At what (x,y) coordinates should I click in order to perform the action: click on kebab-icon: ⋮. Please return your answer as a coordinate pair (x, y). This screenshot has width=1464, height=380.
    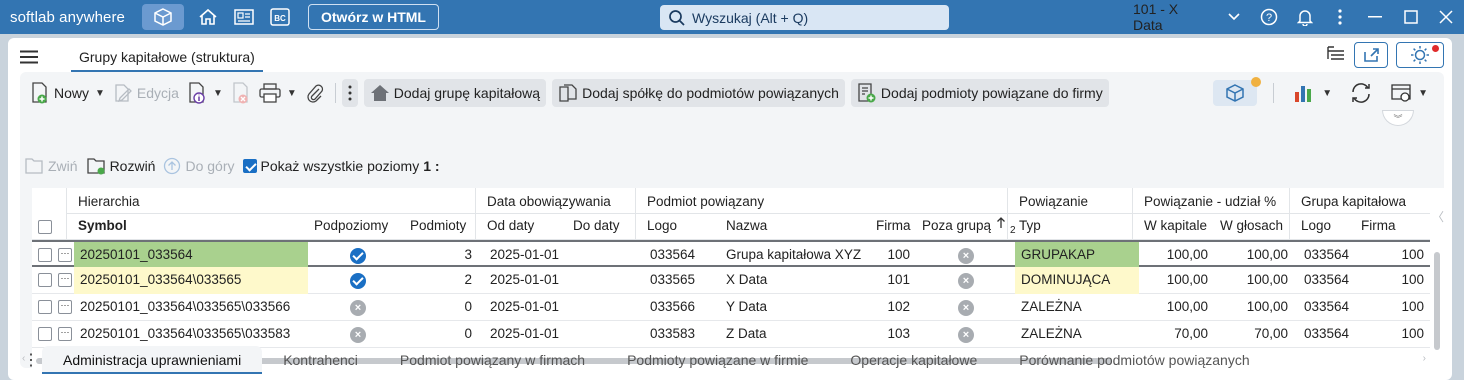
    Looking at the image, I should click on (31, 360).